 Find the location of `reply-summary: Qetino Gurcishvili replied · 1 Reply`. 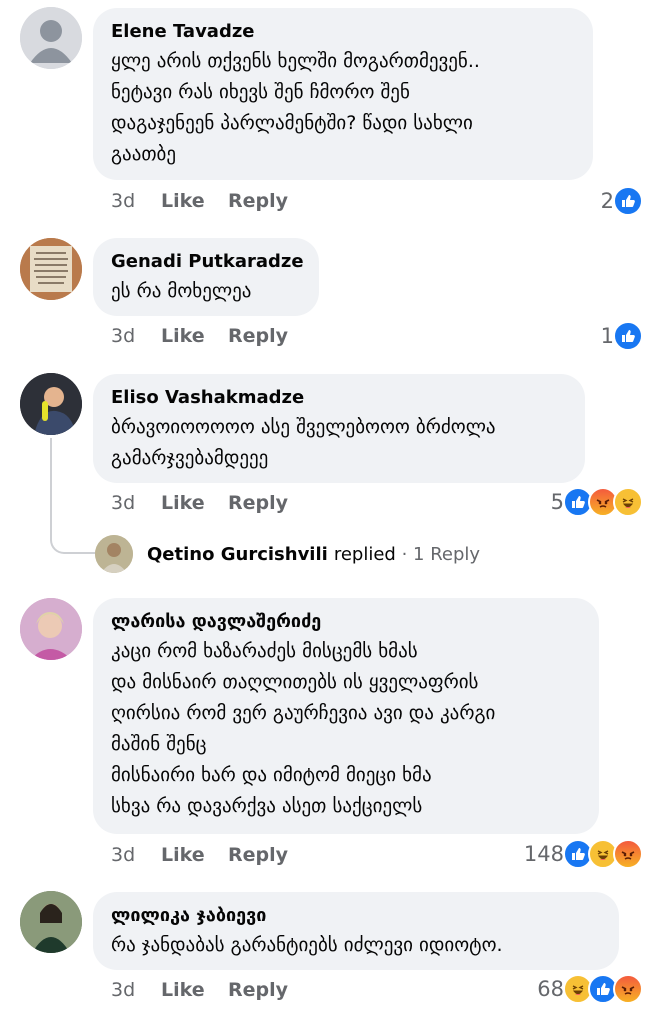

reply-summary: Qetino Gurcishvili replied · 1 Reply is located at coordinates (287, 554).